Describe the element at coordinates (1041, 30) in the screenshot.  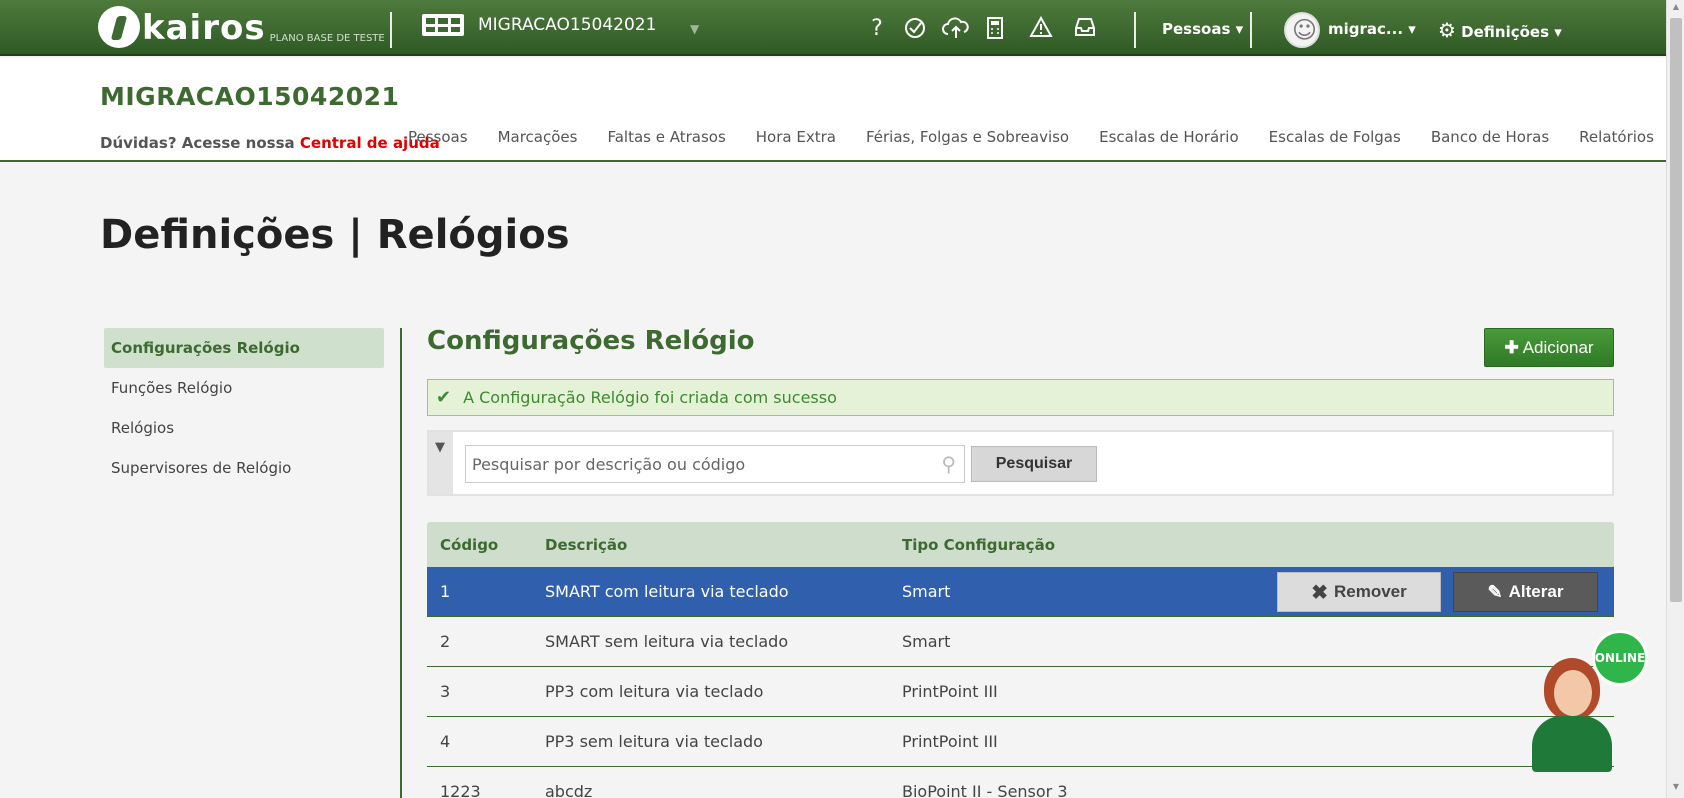
I see `warning-icon` at that location.